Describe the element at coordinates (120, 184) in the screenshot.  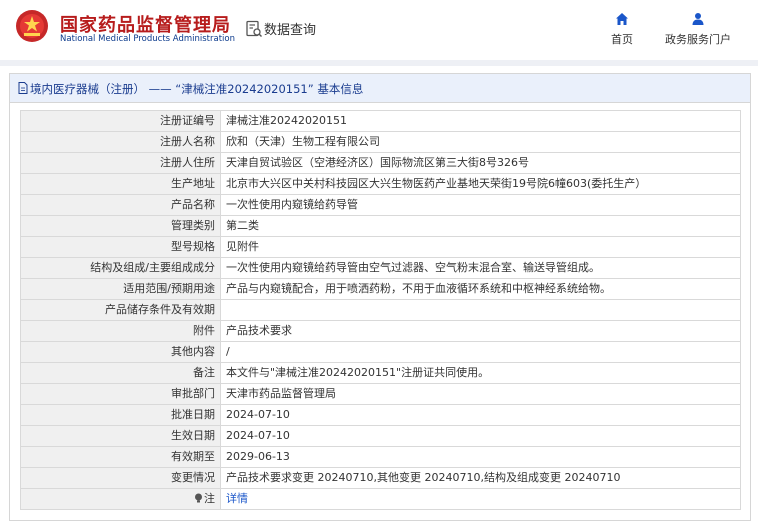
I see `row-label: 生产地址` at that location.